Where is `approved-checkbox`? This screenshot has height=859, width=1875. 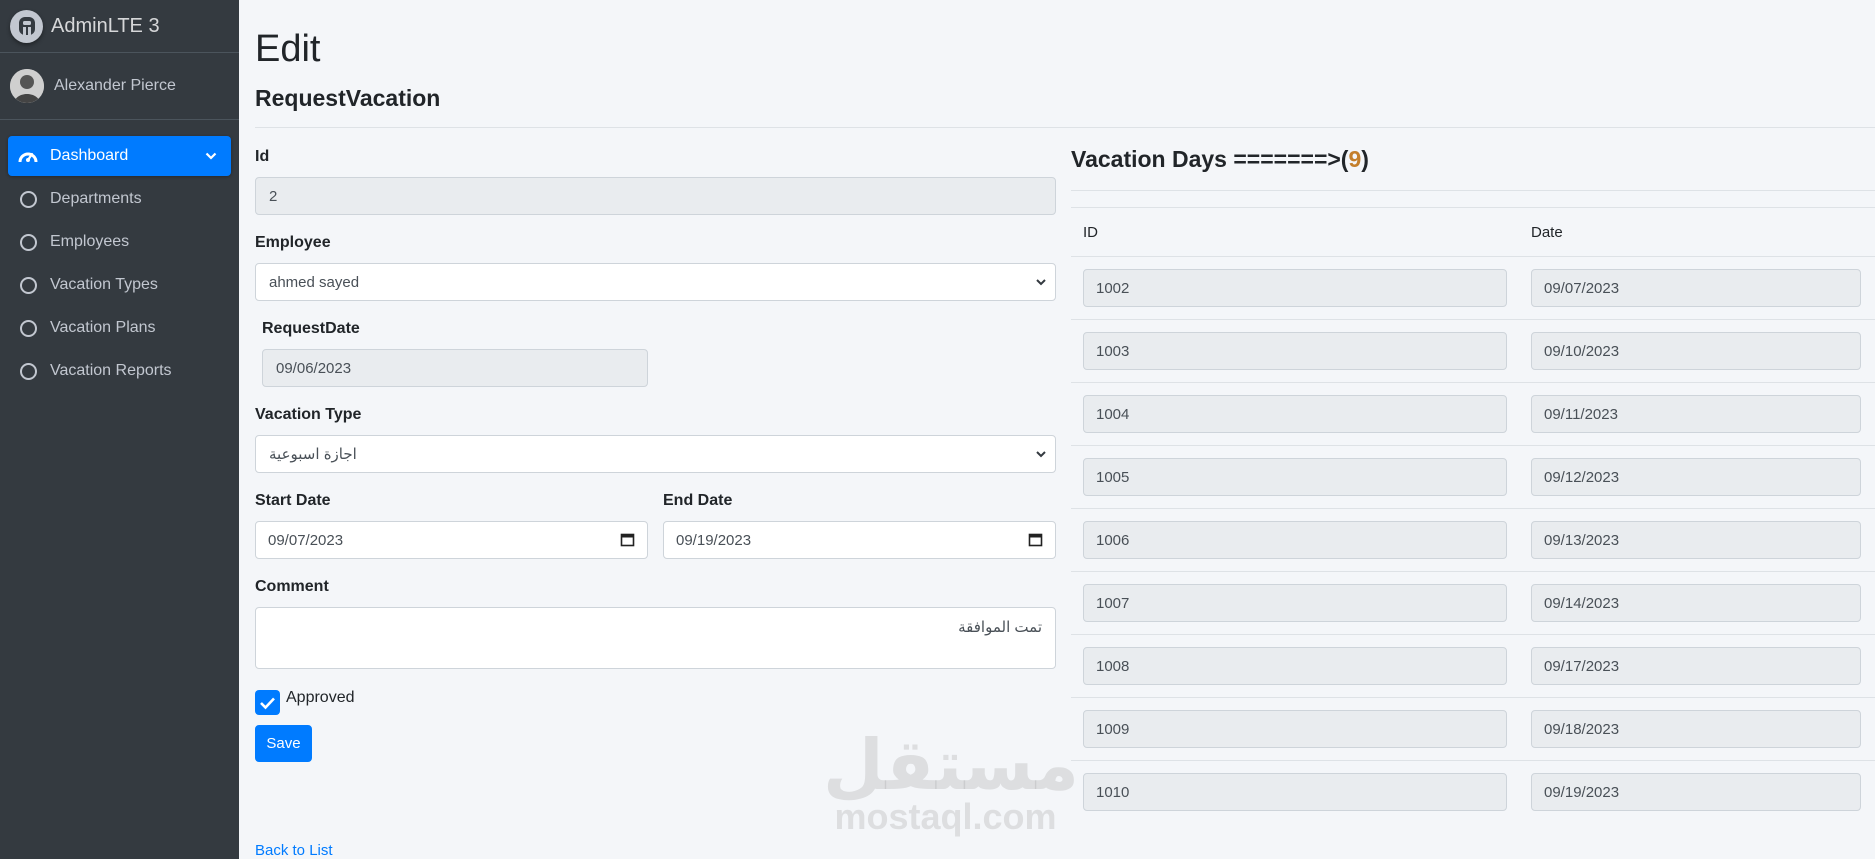 approved-checkbox is located at coordinates (267, 702).